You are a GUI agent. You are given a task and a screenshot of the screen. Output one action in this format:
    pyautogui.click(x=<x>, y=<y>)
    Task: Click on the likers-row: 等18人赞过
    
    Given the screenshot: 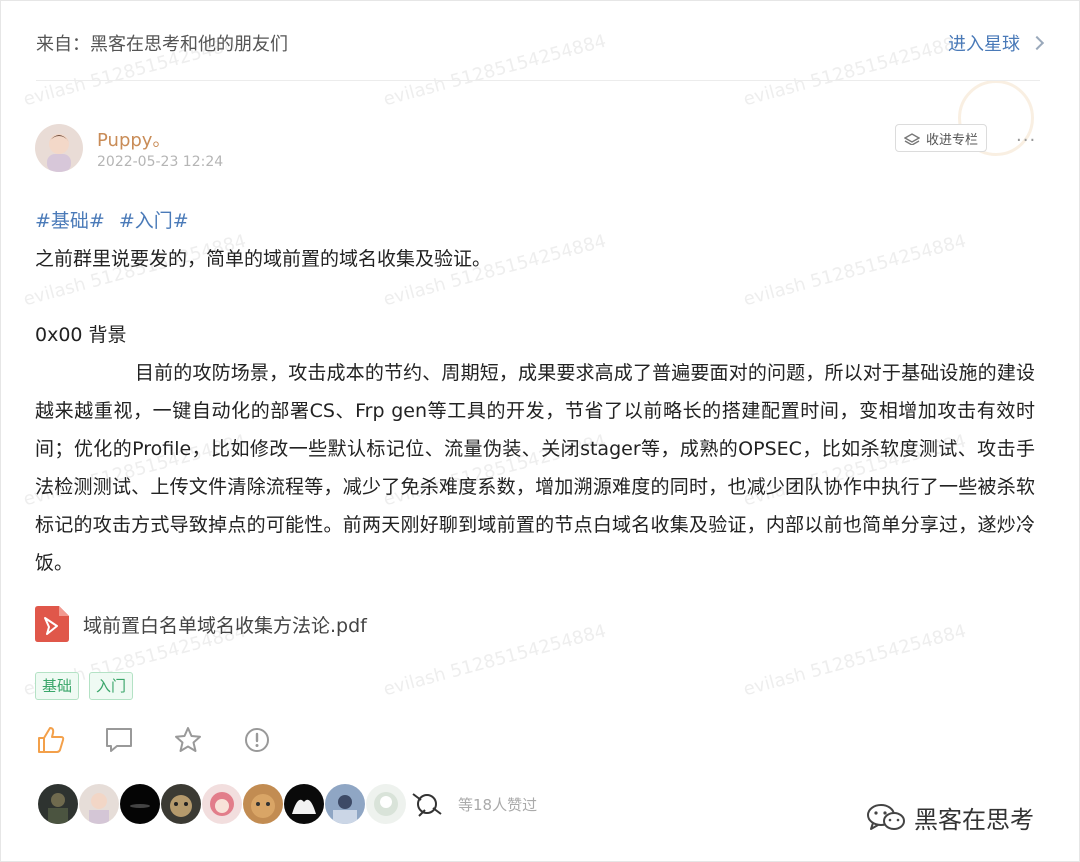 What is the action you would take?
    pyautogui.click(x=287, y=804)
    